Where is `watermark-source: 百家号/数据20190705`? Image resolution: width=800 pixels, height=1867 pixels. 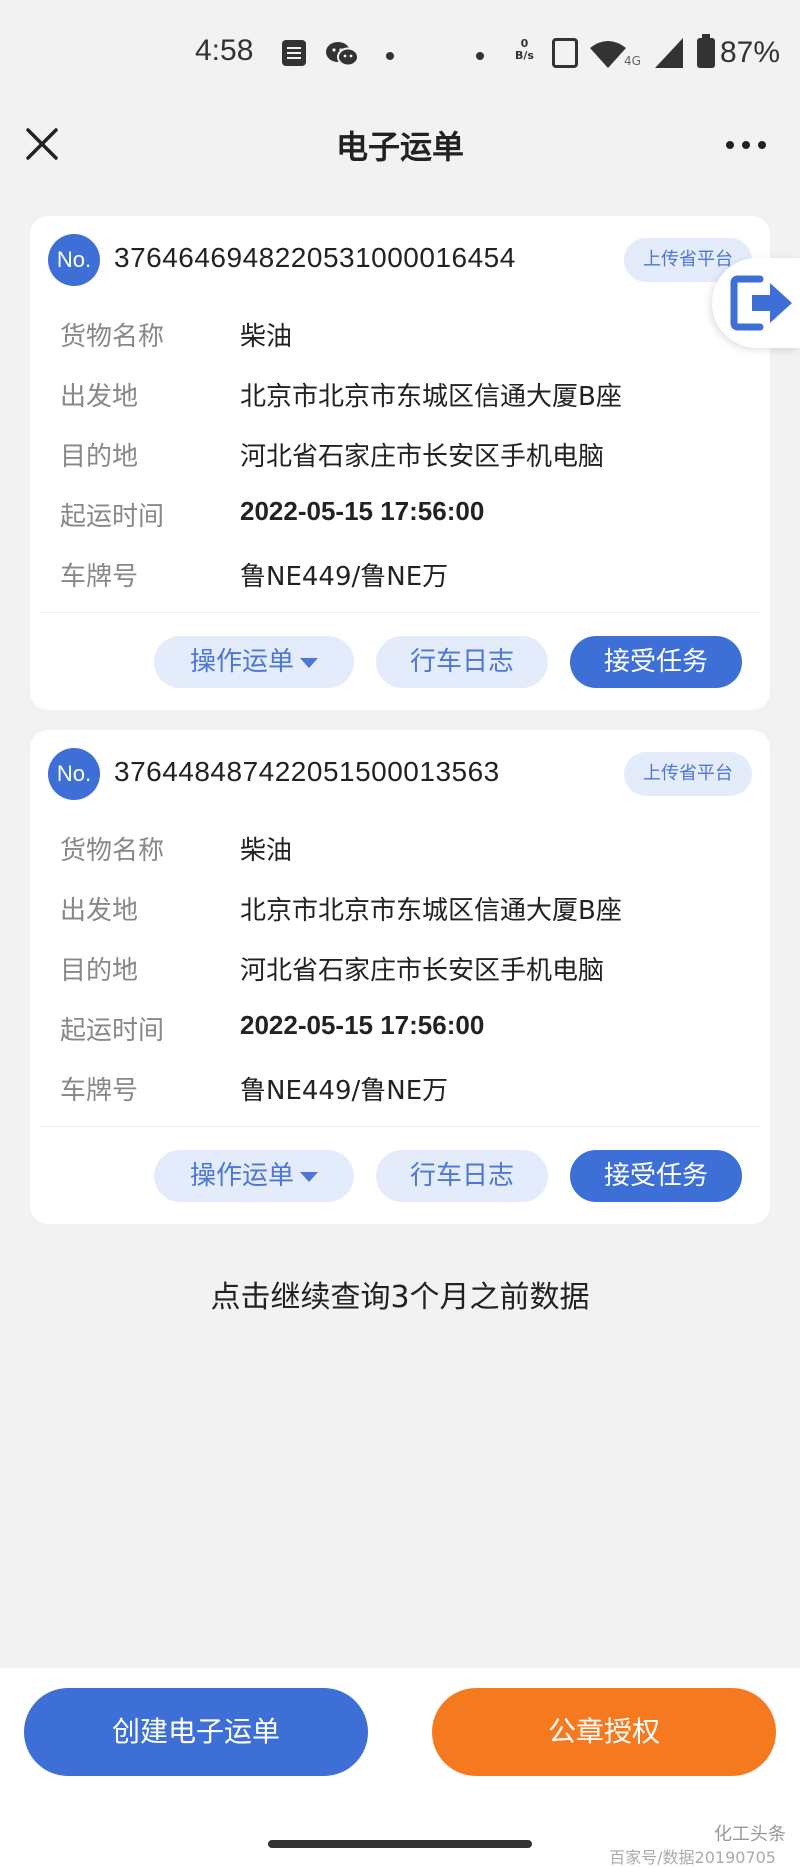
watermark-source: 百家号/数据20190705 is located at coordinates (692, 1857).